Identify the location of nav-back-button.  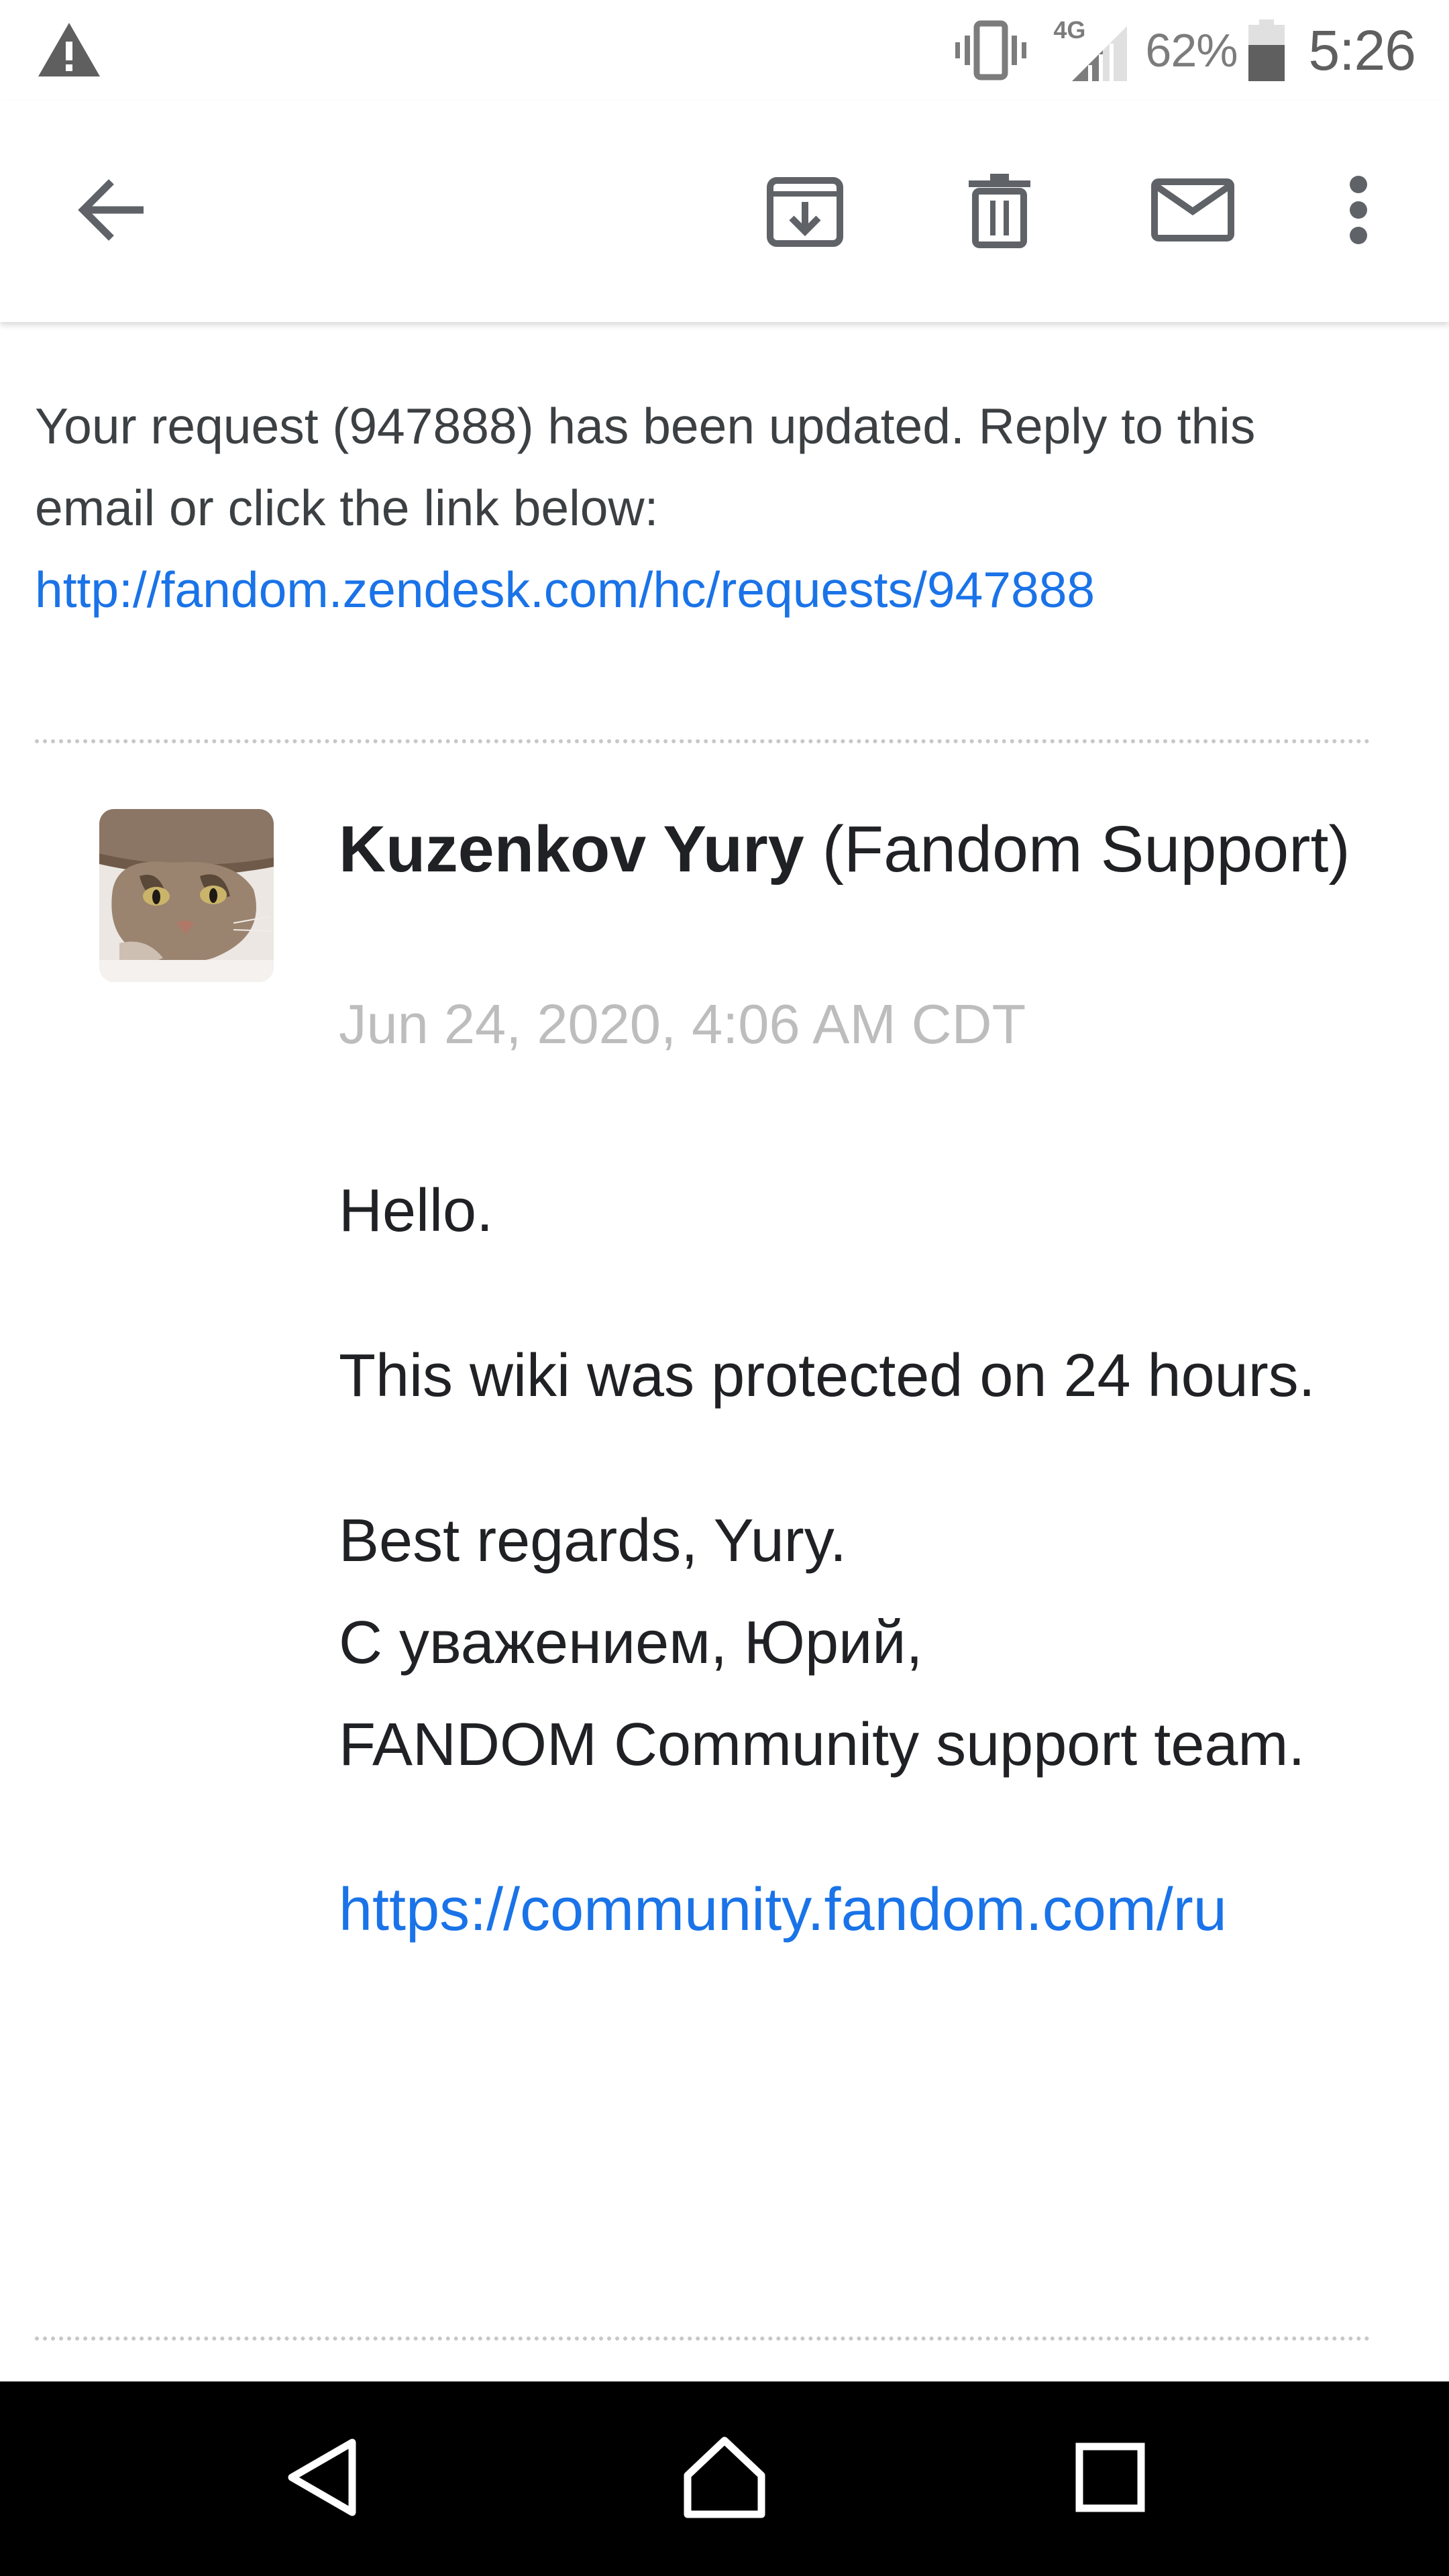
(322, 2478).